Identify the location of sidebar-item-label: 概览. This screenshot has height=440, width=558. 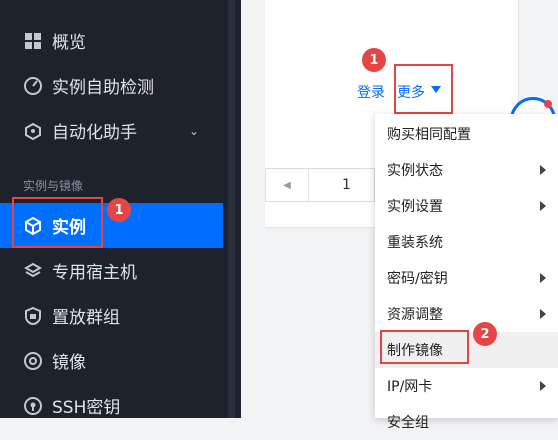
(69, 43).